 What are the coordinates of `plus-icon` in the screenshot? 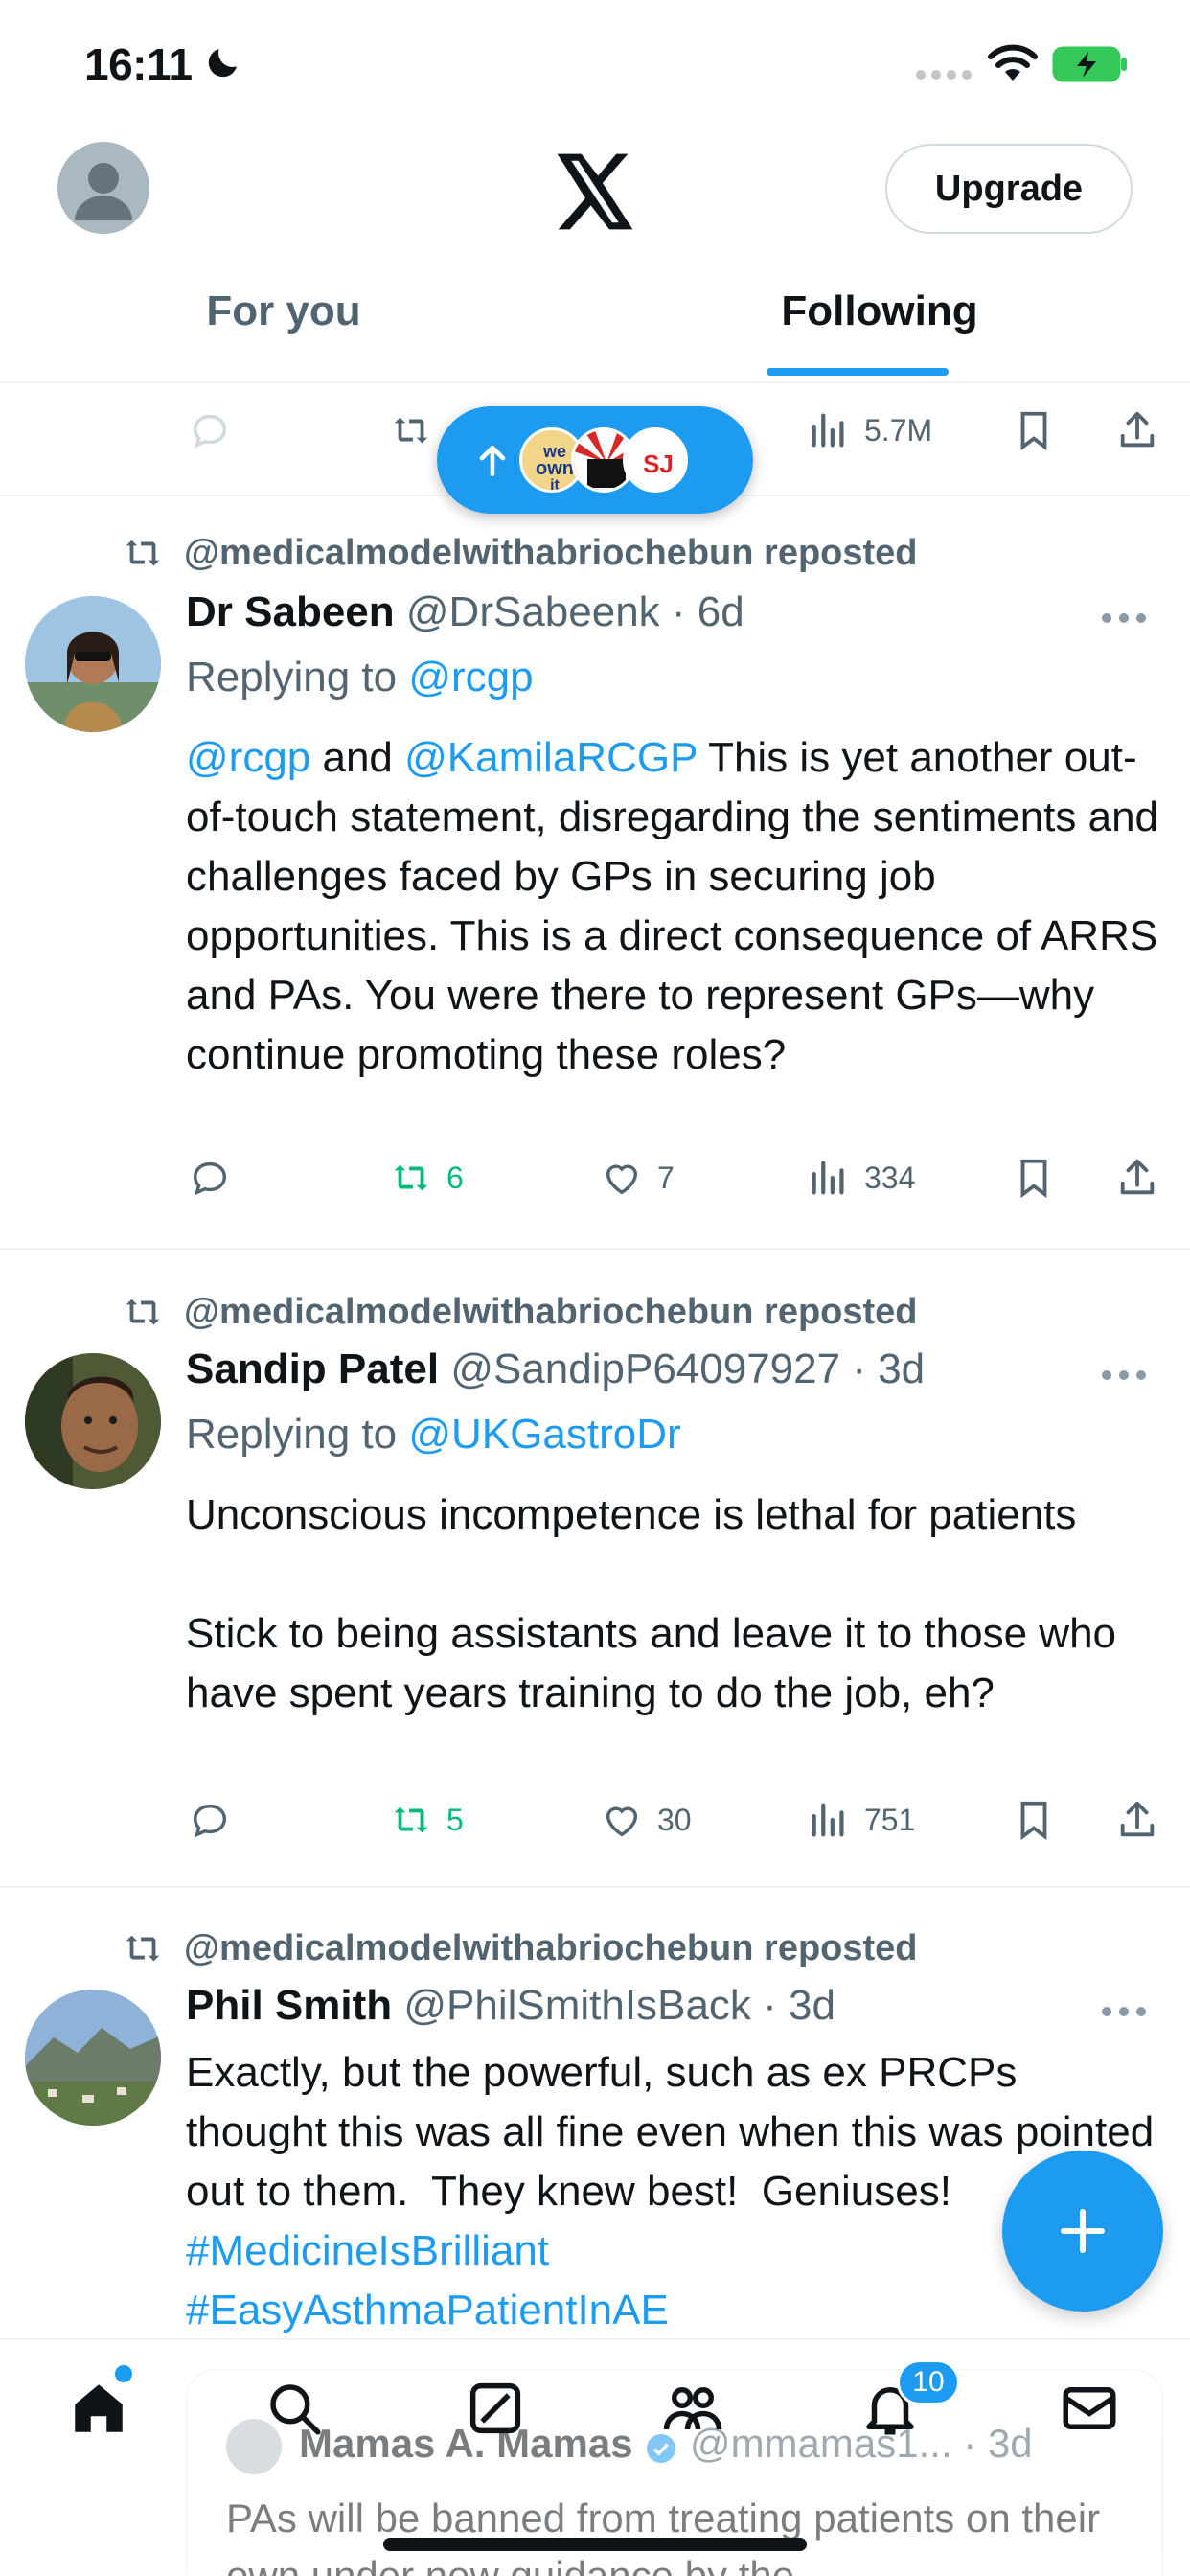 It's located at (1083, 2231).